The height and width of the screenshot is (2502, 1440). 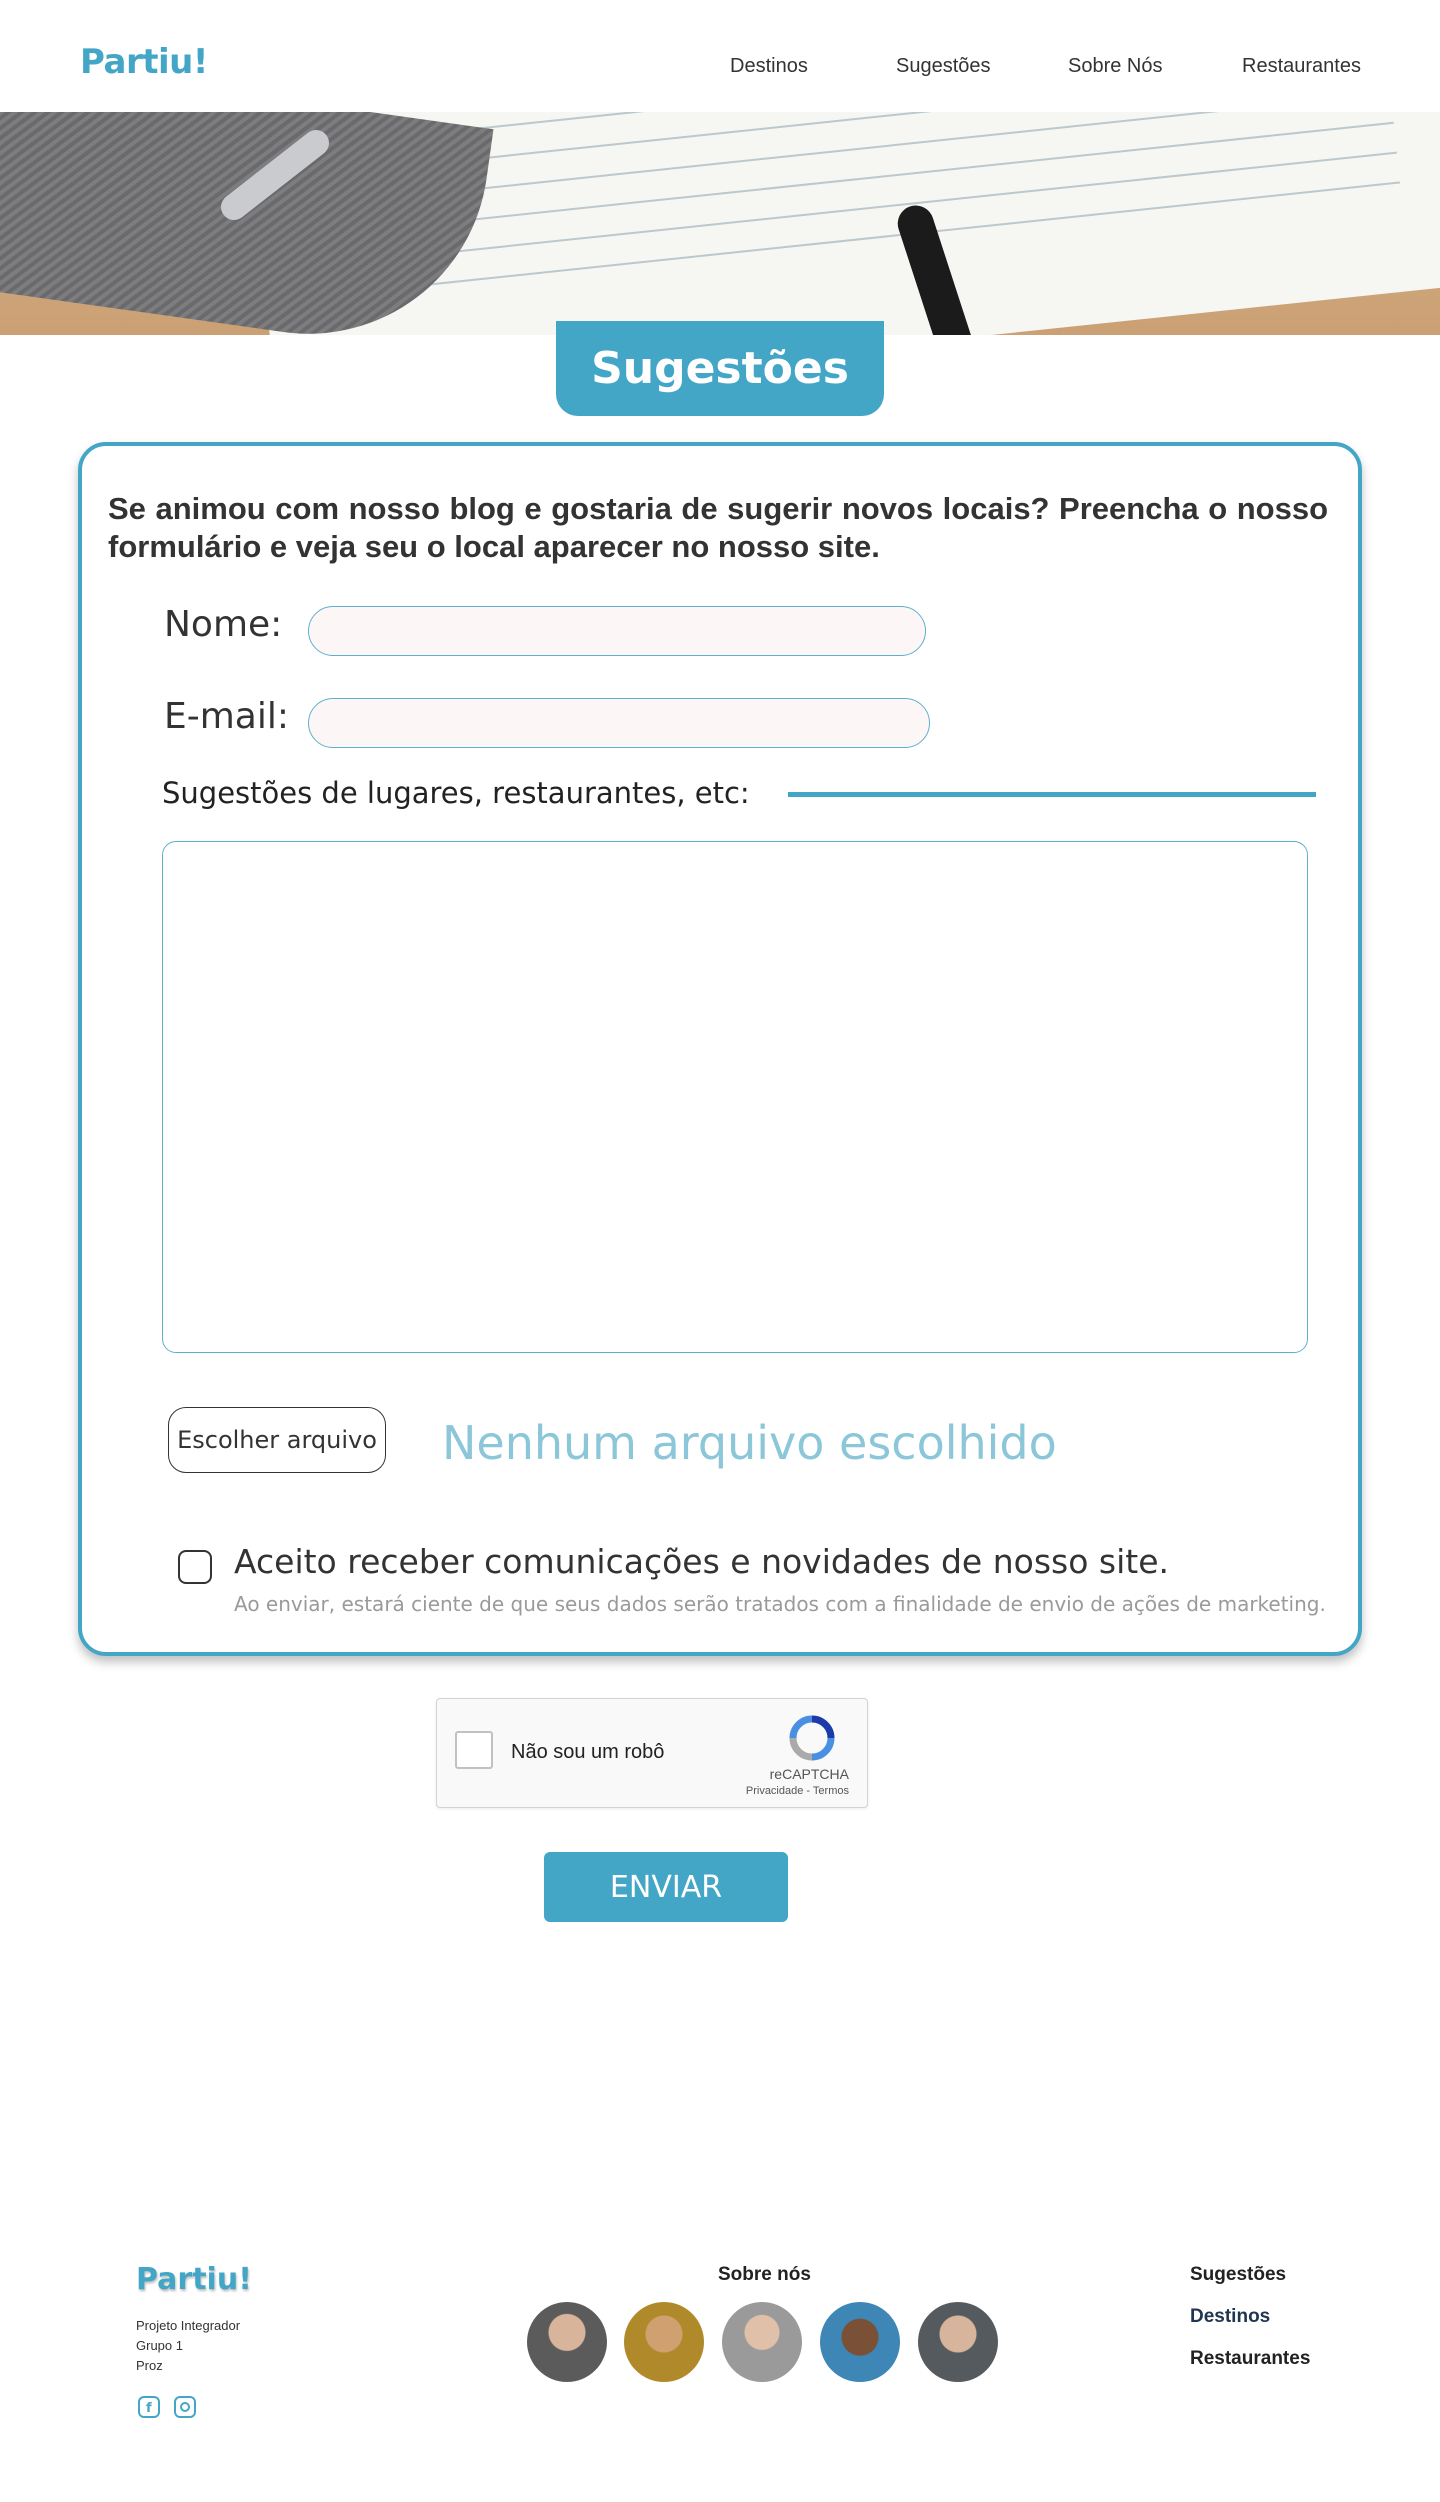 What do you see at coordinates (1301, 66) in the screenshot?
I see `nav-restaurantes: Restaurantes` at bounding box center [1301, 66].